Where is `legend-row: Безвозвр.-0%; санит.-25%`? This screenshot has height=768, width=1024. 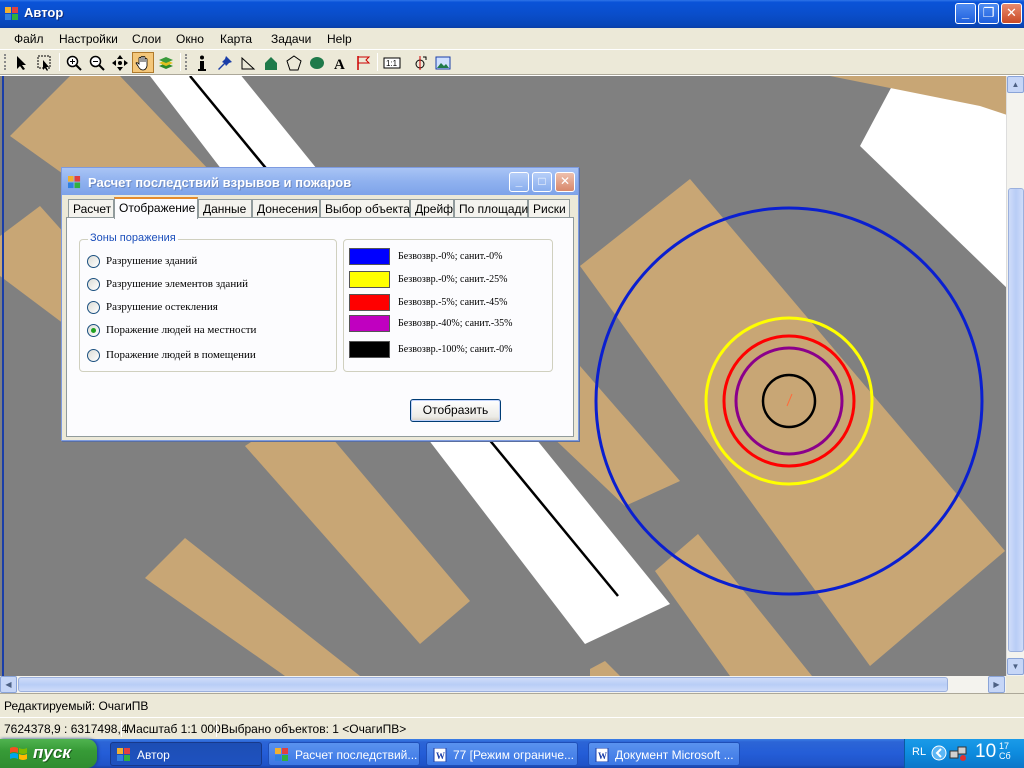 legend-row: Безвозвр.-0%; санит.-25% is located at coordinates (428, 279).